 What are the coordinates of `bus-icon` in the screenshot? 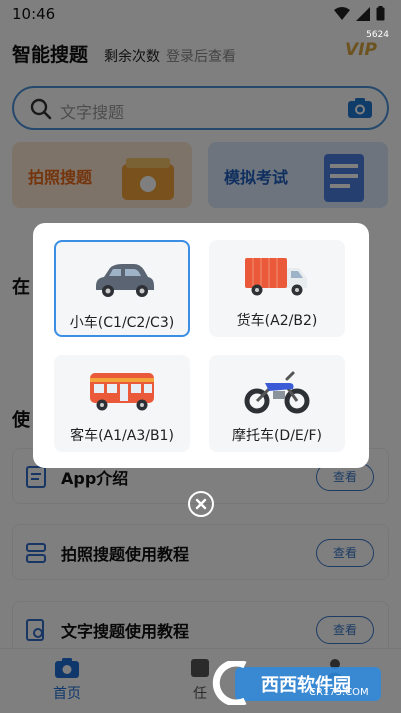 It's located at (122, 392).